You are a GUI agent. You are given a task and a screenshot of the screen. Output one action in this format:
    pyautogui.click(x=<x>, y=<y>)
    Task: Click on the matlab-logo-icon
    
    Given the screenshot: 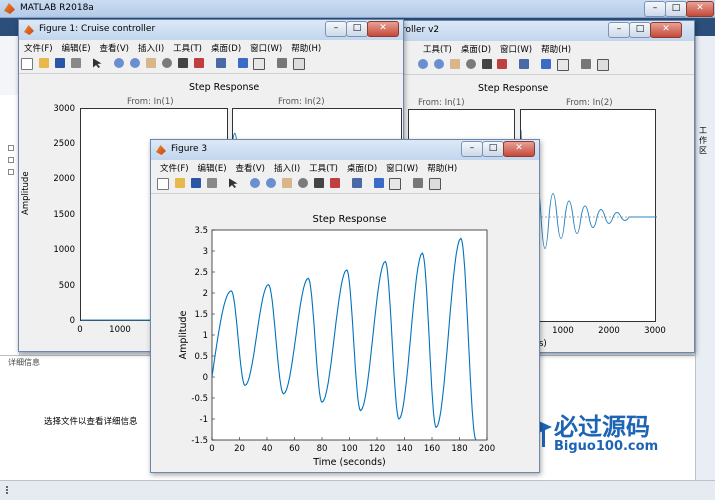 What is the action you would take?
    pyautogui.click(x=161, y=150)
    